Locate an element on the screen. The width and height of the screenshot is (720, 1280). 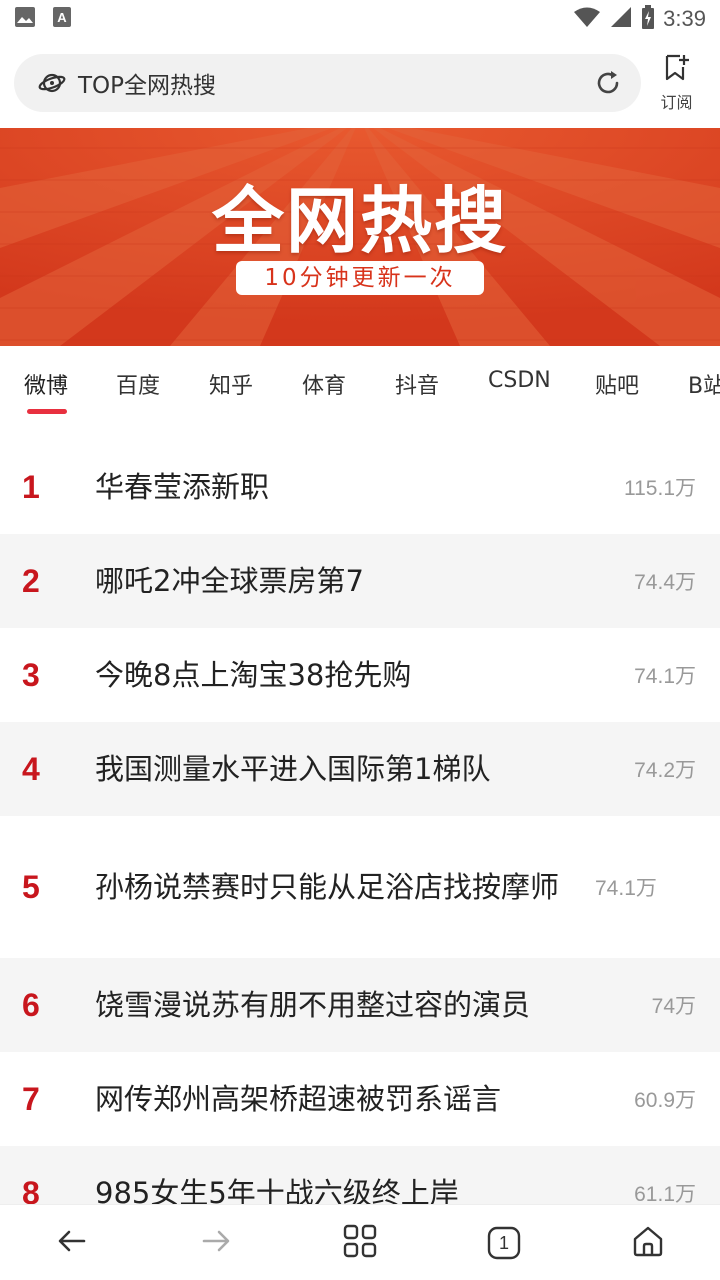
home-button is located at coordinates (648, 1242).